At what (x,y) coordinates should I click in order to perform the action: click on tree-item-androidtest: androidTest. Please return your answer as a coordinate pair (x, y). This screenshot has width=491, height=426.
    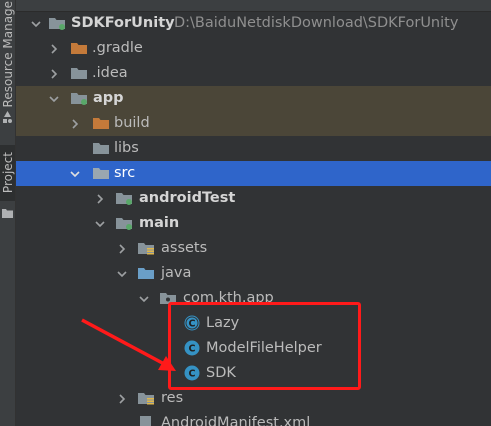
    Looking at the image, I should click on (253, 198).